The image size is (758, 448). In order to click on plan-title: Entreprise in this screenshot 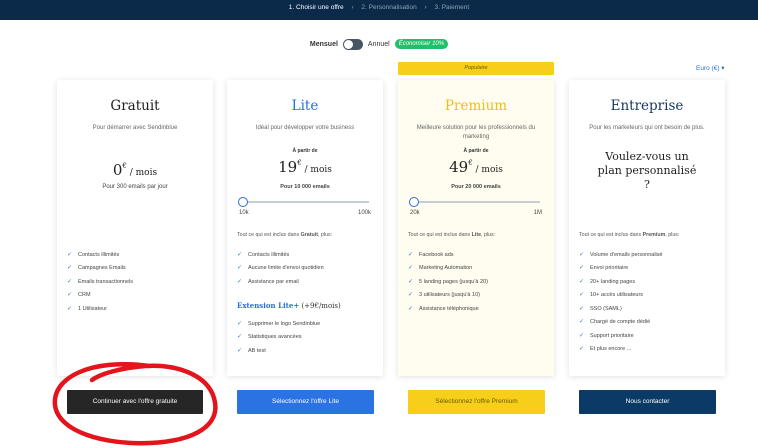, I will do `click(647, 106)`.